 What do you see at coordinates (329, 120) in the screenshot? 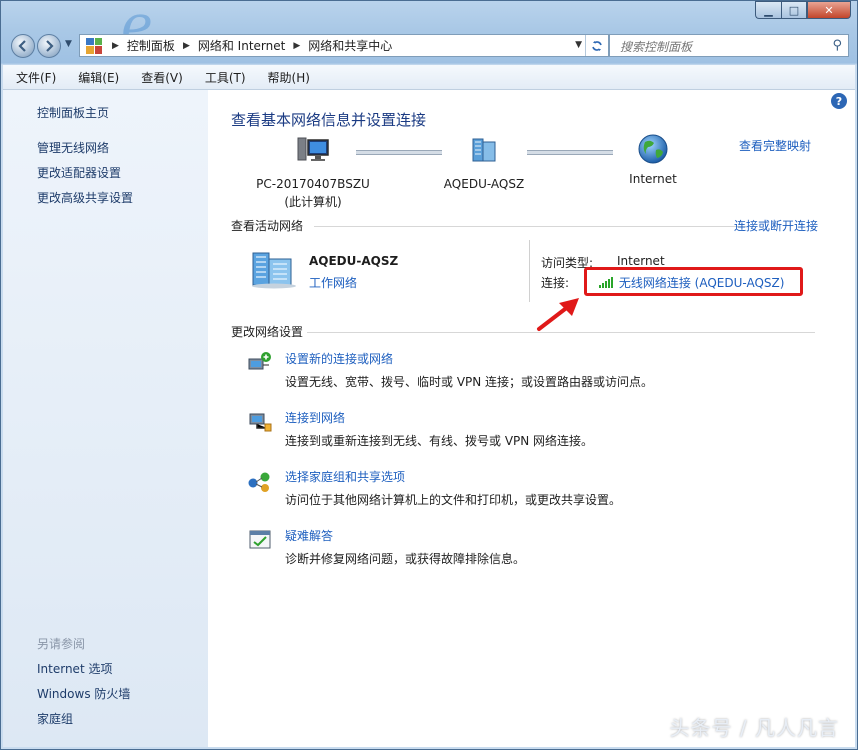
I see `page-title: 查看基本网络信息并设置连接` at bounding box center [329, 120].